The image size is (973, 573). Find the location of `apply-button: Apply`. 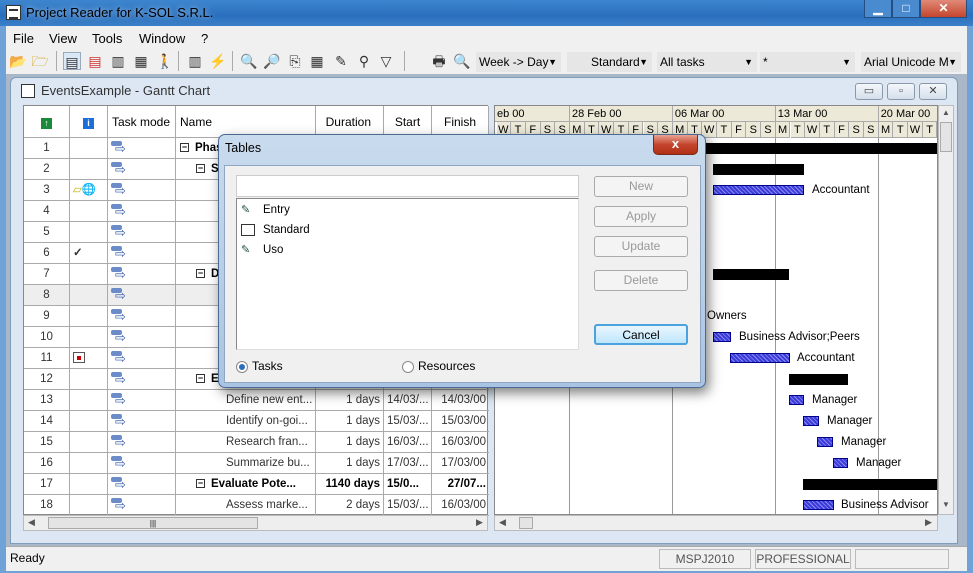

apply-button: Apply is located at coordinates (641, 216).